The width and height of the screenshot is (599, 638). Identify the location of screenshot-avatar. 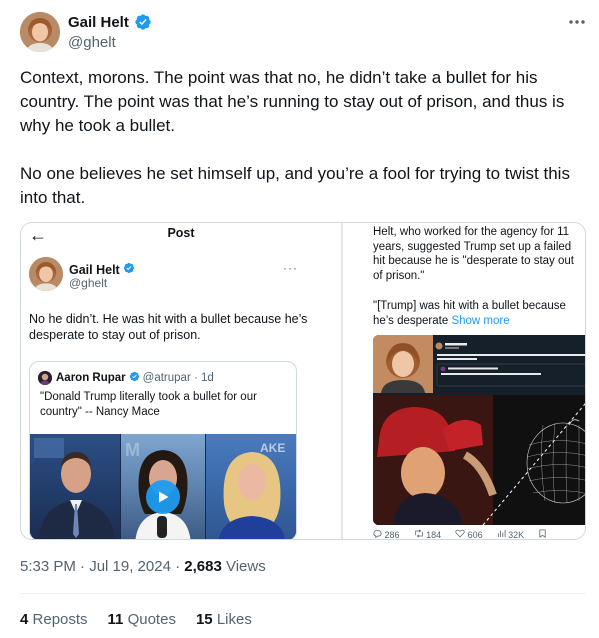
(46, 274).